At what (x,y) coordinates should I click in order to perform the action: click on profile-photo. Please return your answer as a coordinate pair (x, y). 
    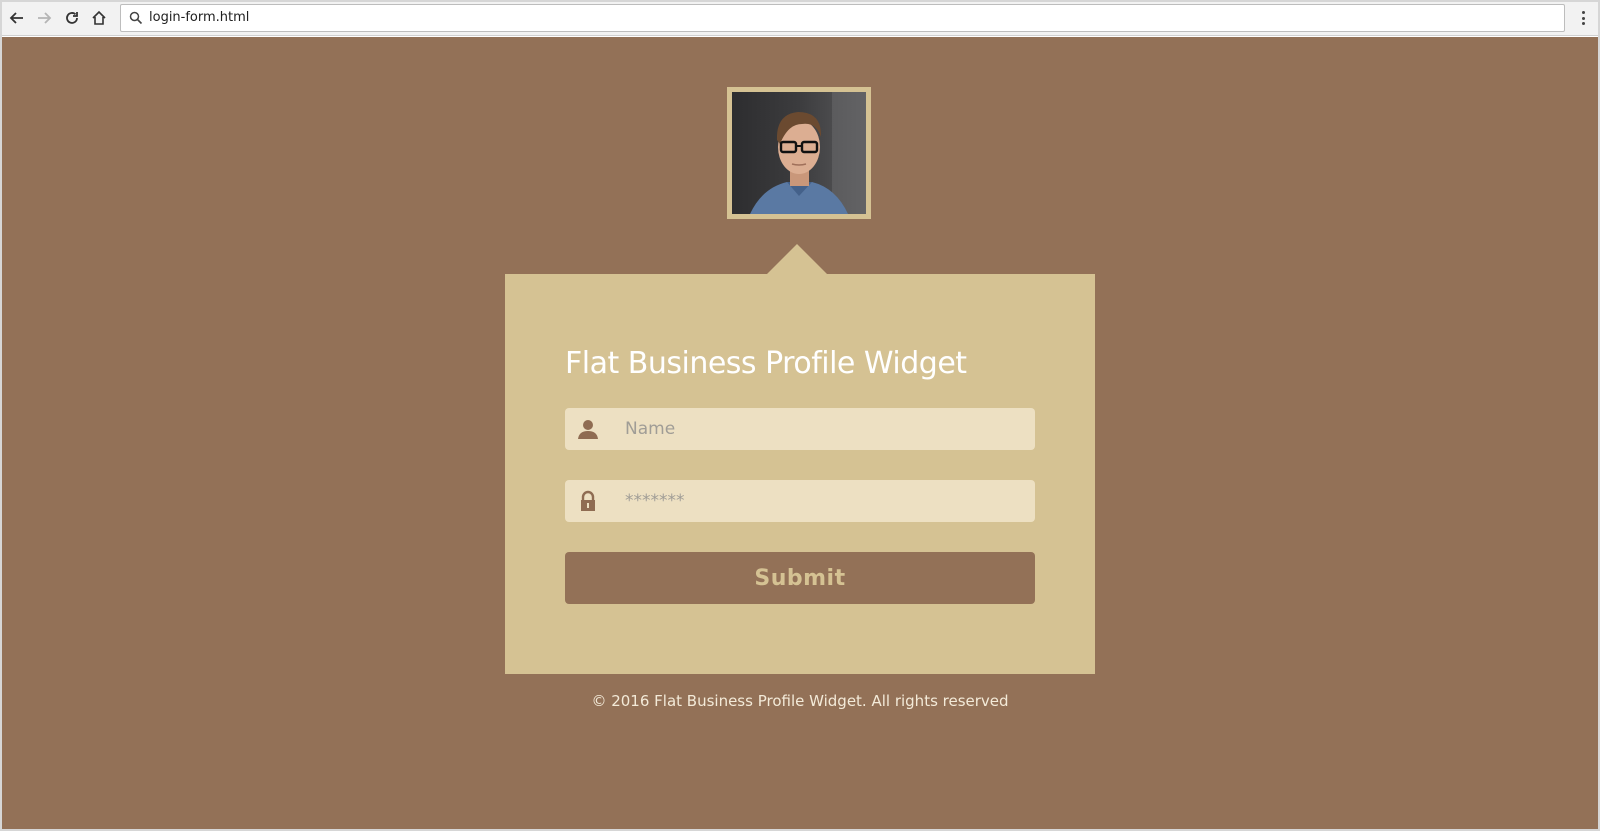
    Looking at the image, I should click on (799, 153).